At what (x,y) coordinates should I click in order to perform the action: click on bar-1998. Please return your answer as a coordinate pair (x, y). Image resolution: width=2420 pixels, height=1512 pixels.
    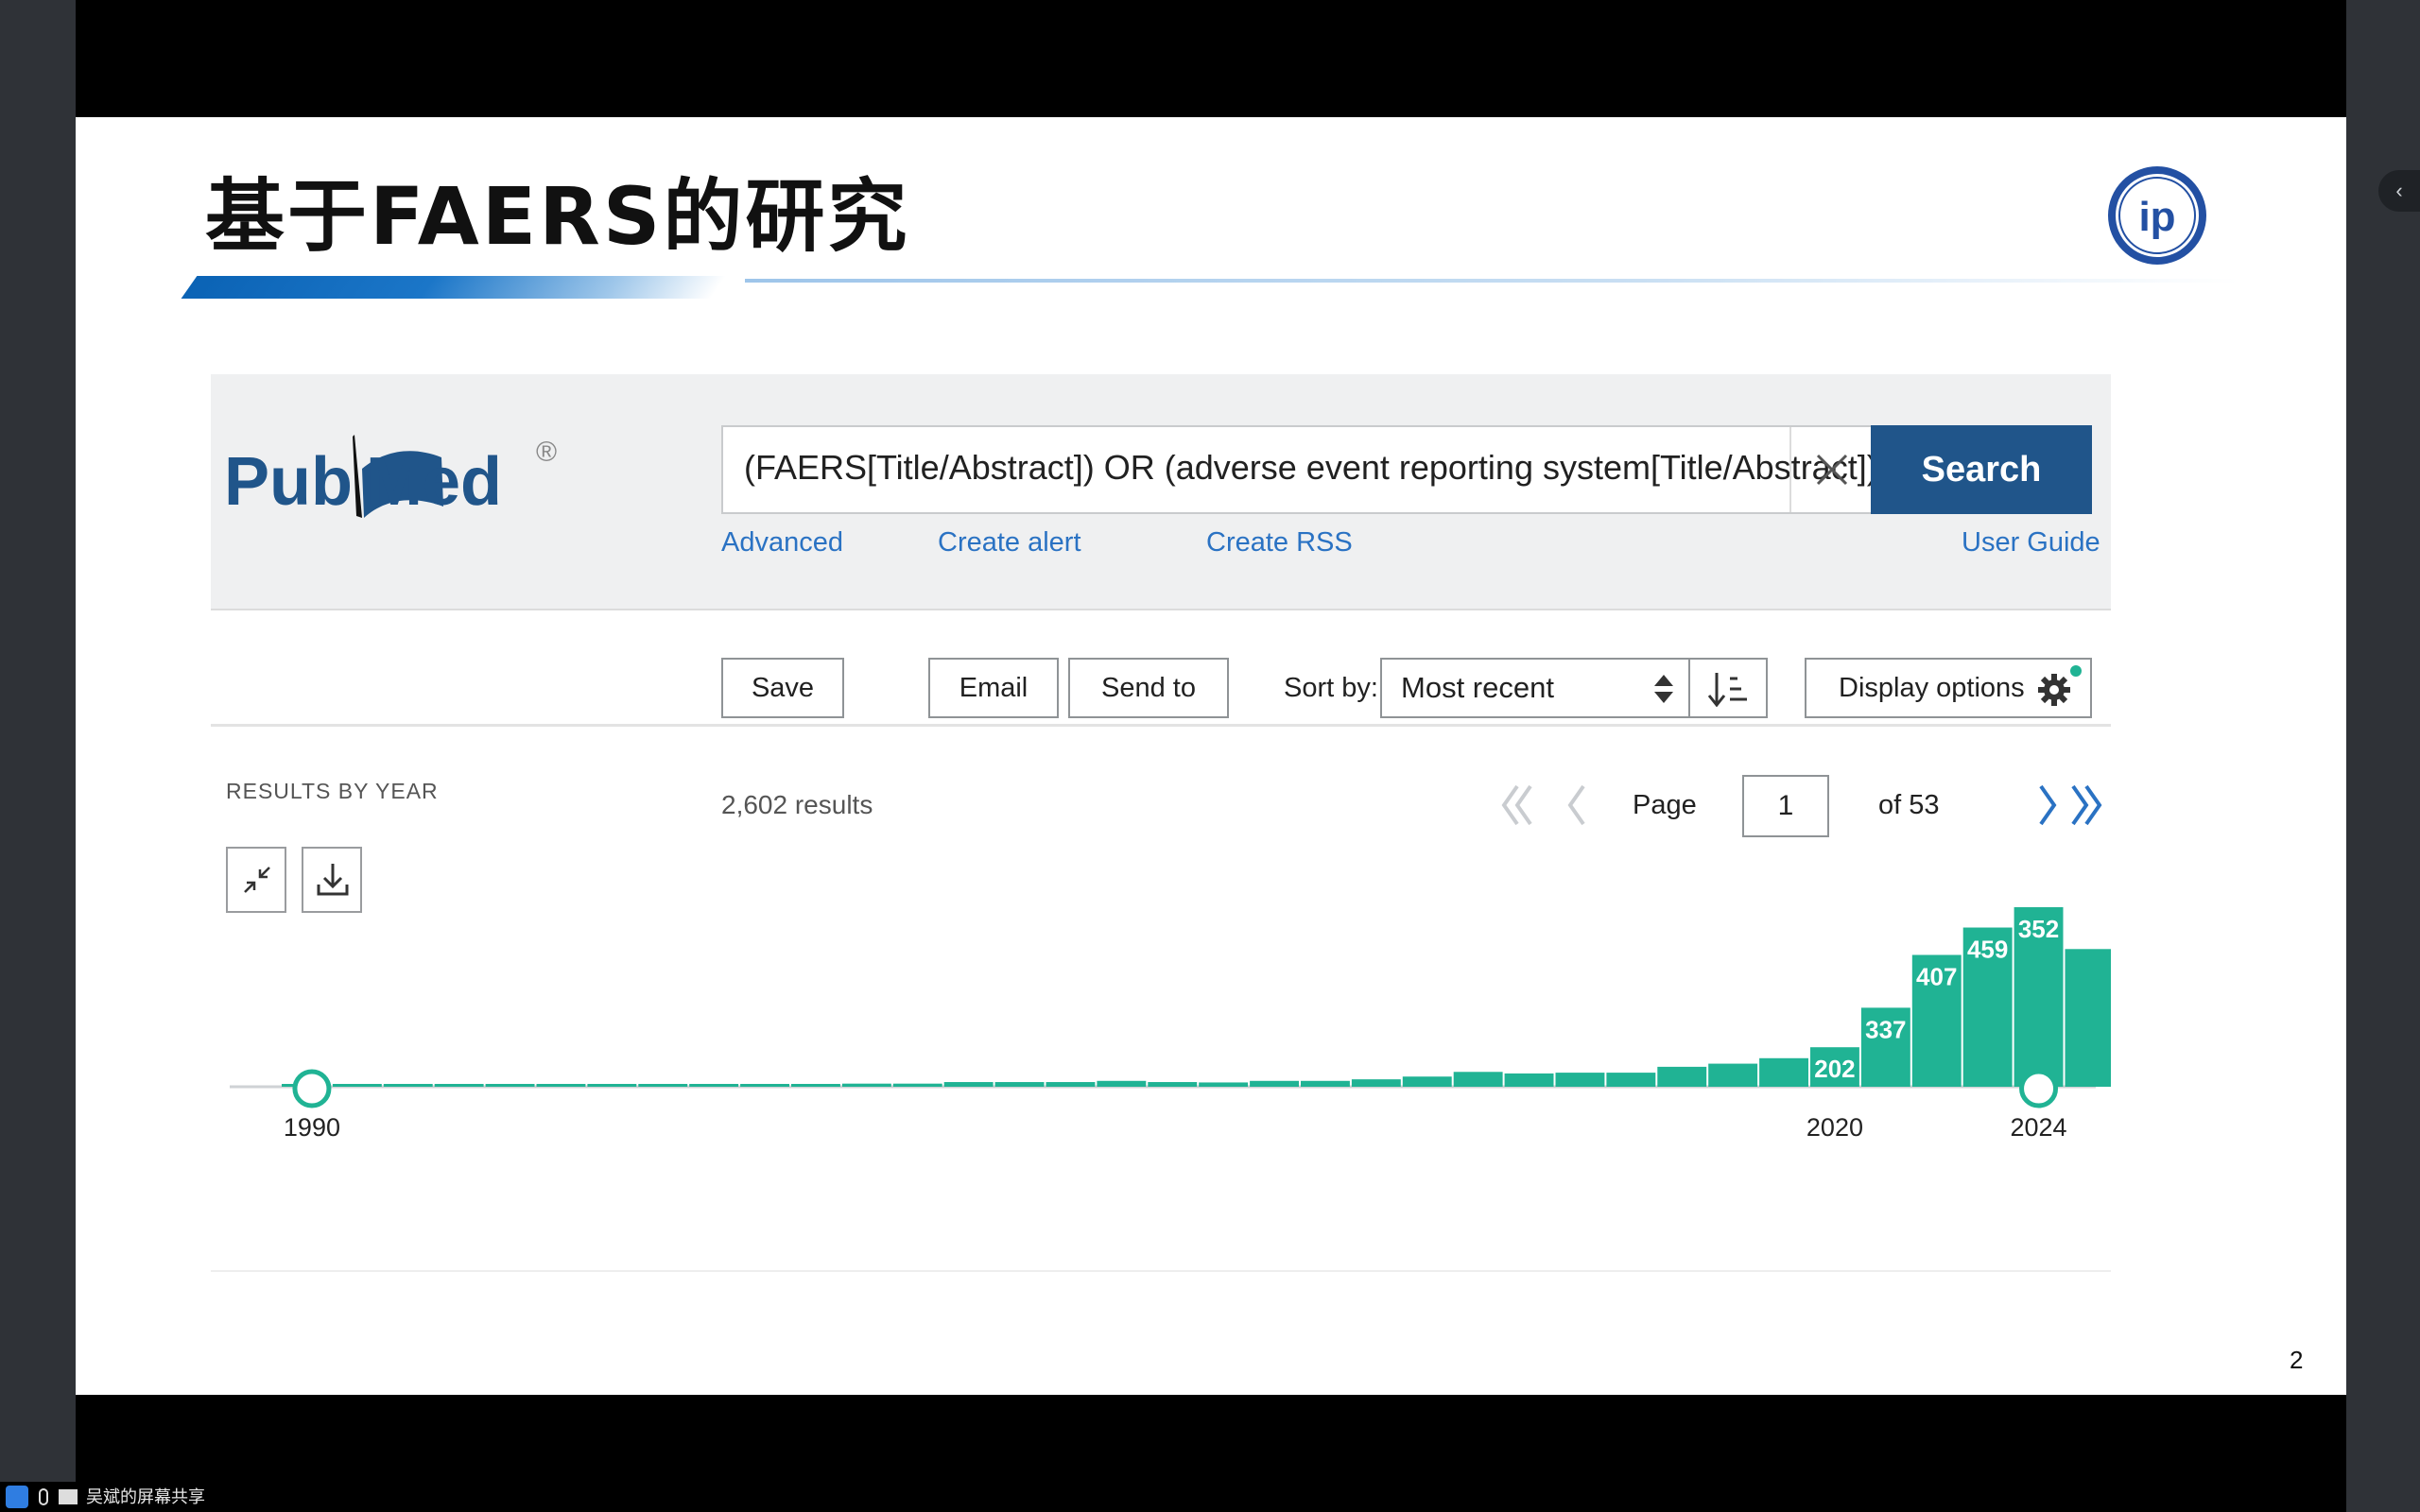
    Looking at the image, I should click on (714, 1085).